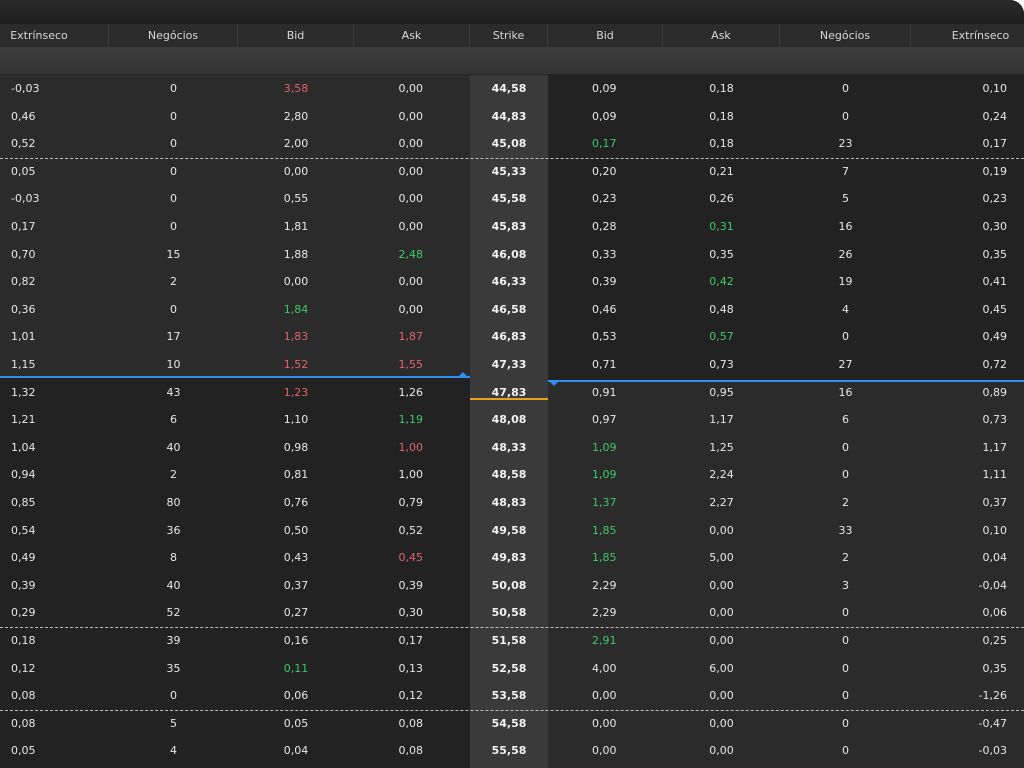 This screenshot has height=768, width=1024. Describe the element at coordinates (605, 227) in the screenshot. I see `cell-put-bid: 0,28` at that location.